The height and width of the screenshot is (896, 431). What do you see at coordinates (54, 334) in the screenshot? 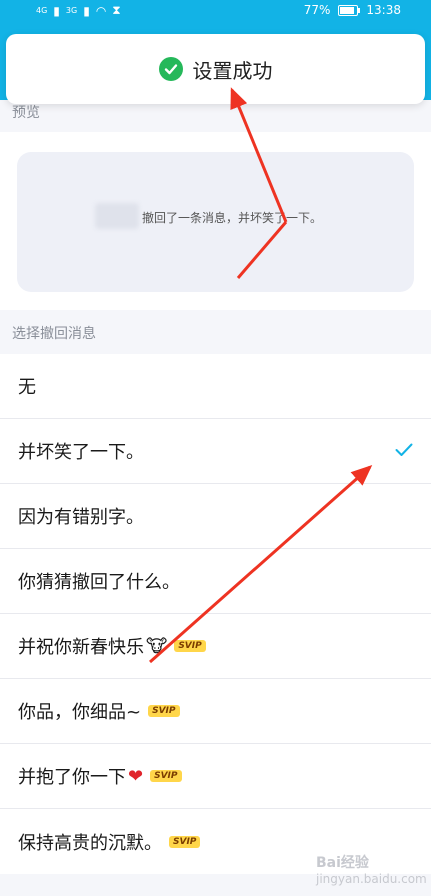
I see `recall-section-label: 选择撤回消息` at bounding box center [54, 334].